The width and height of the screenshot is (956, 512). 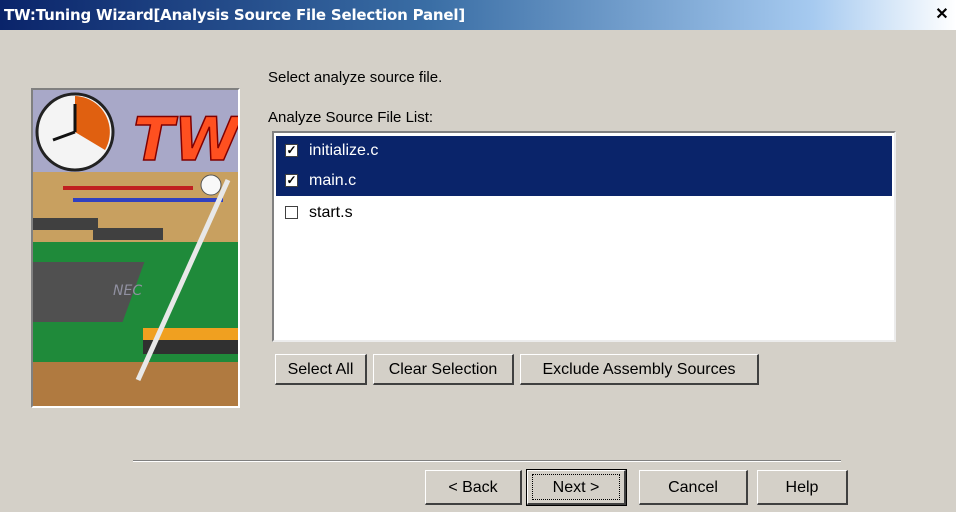 I want to click on back-button: < Back, so click(x=473, y=487).